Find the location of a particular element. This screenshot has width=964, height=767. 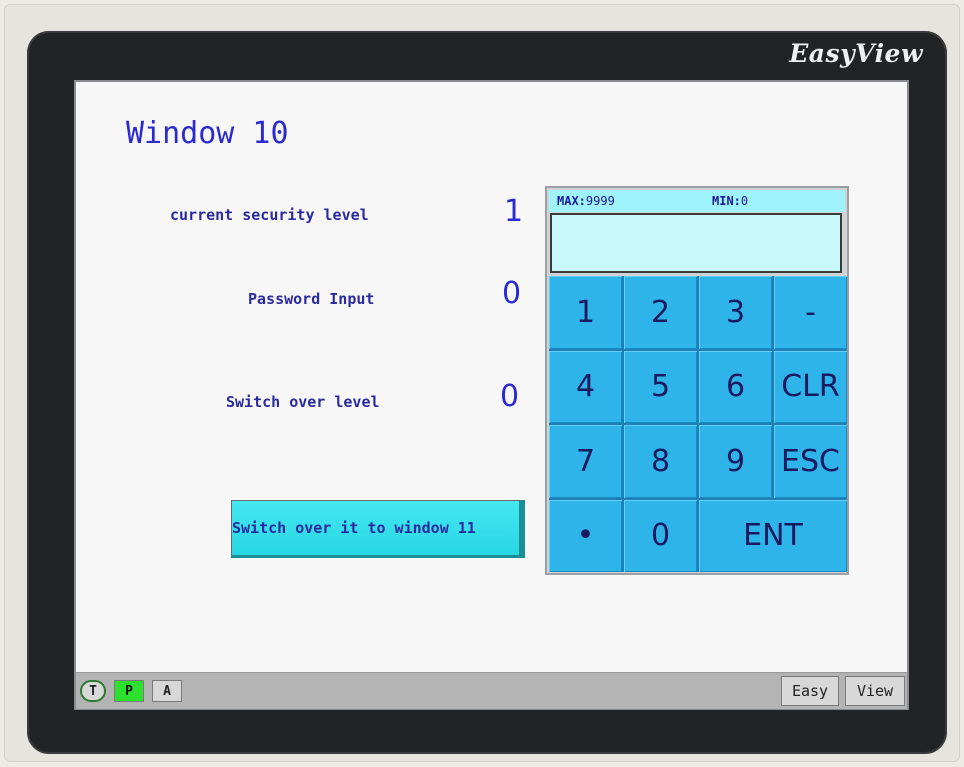

key-escape: ESC is located at coordinates (810, 461).